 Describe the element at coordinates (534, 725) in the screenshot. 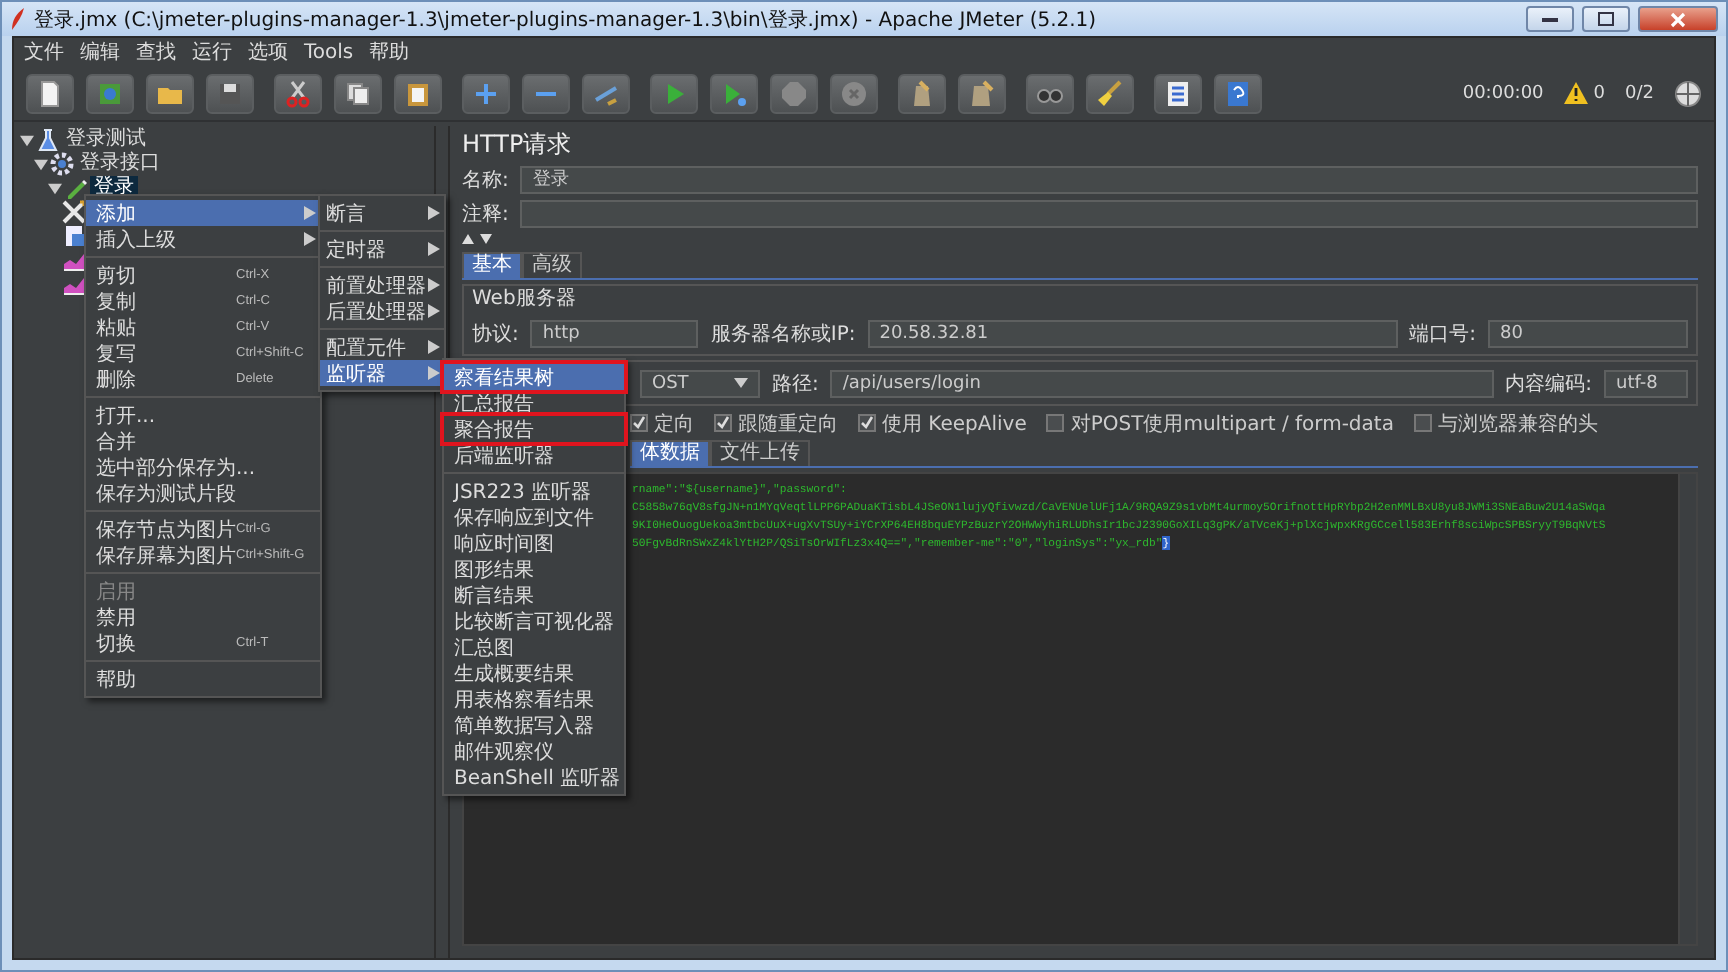

I see `menu-item: 简单数据写入器` at that location.